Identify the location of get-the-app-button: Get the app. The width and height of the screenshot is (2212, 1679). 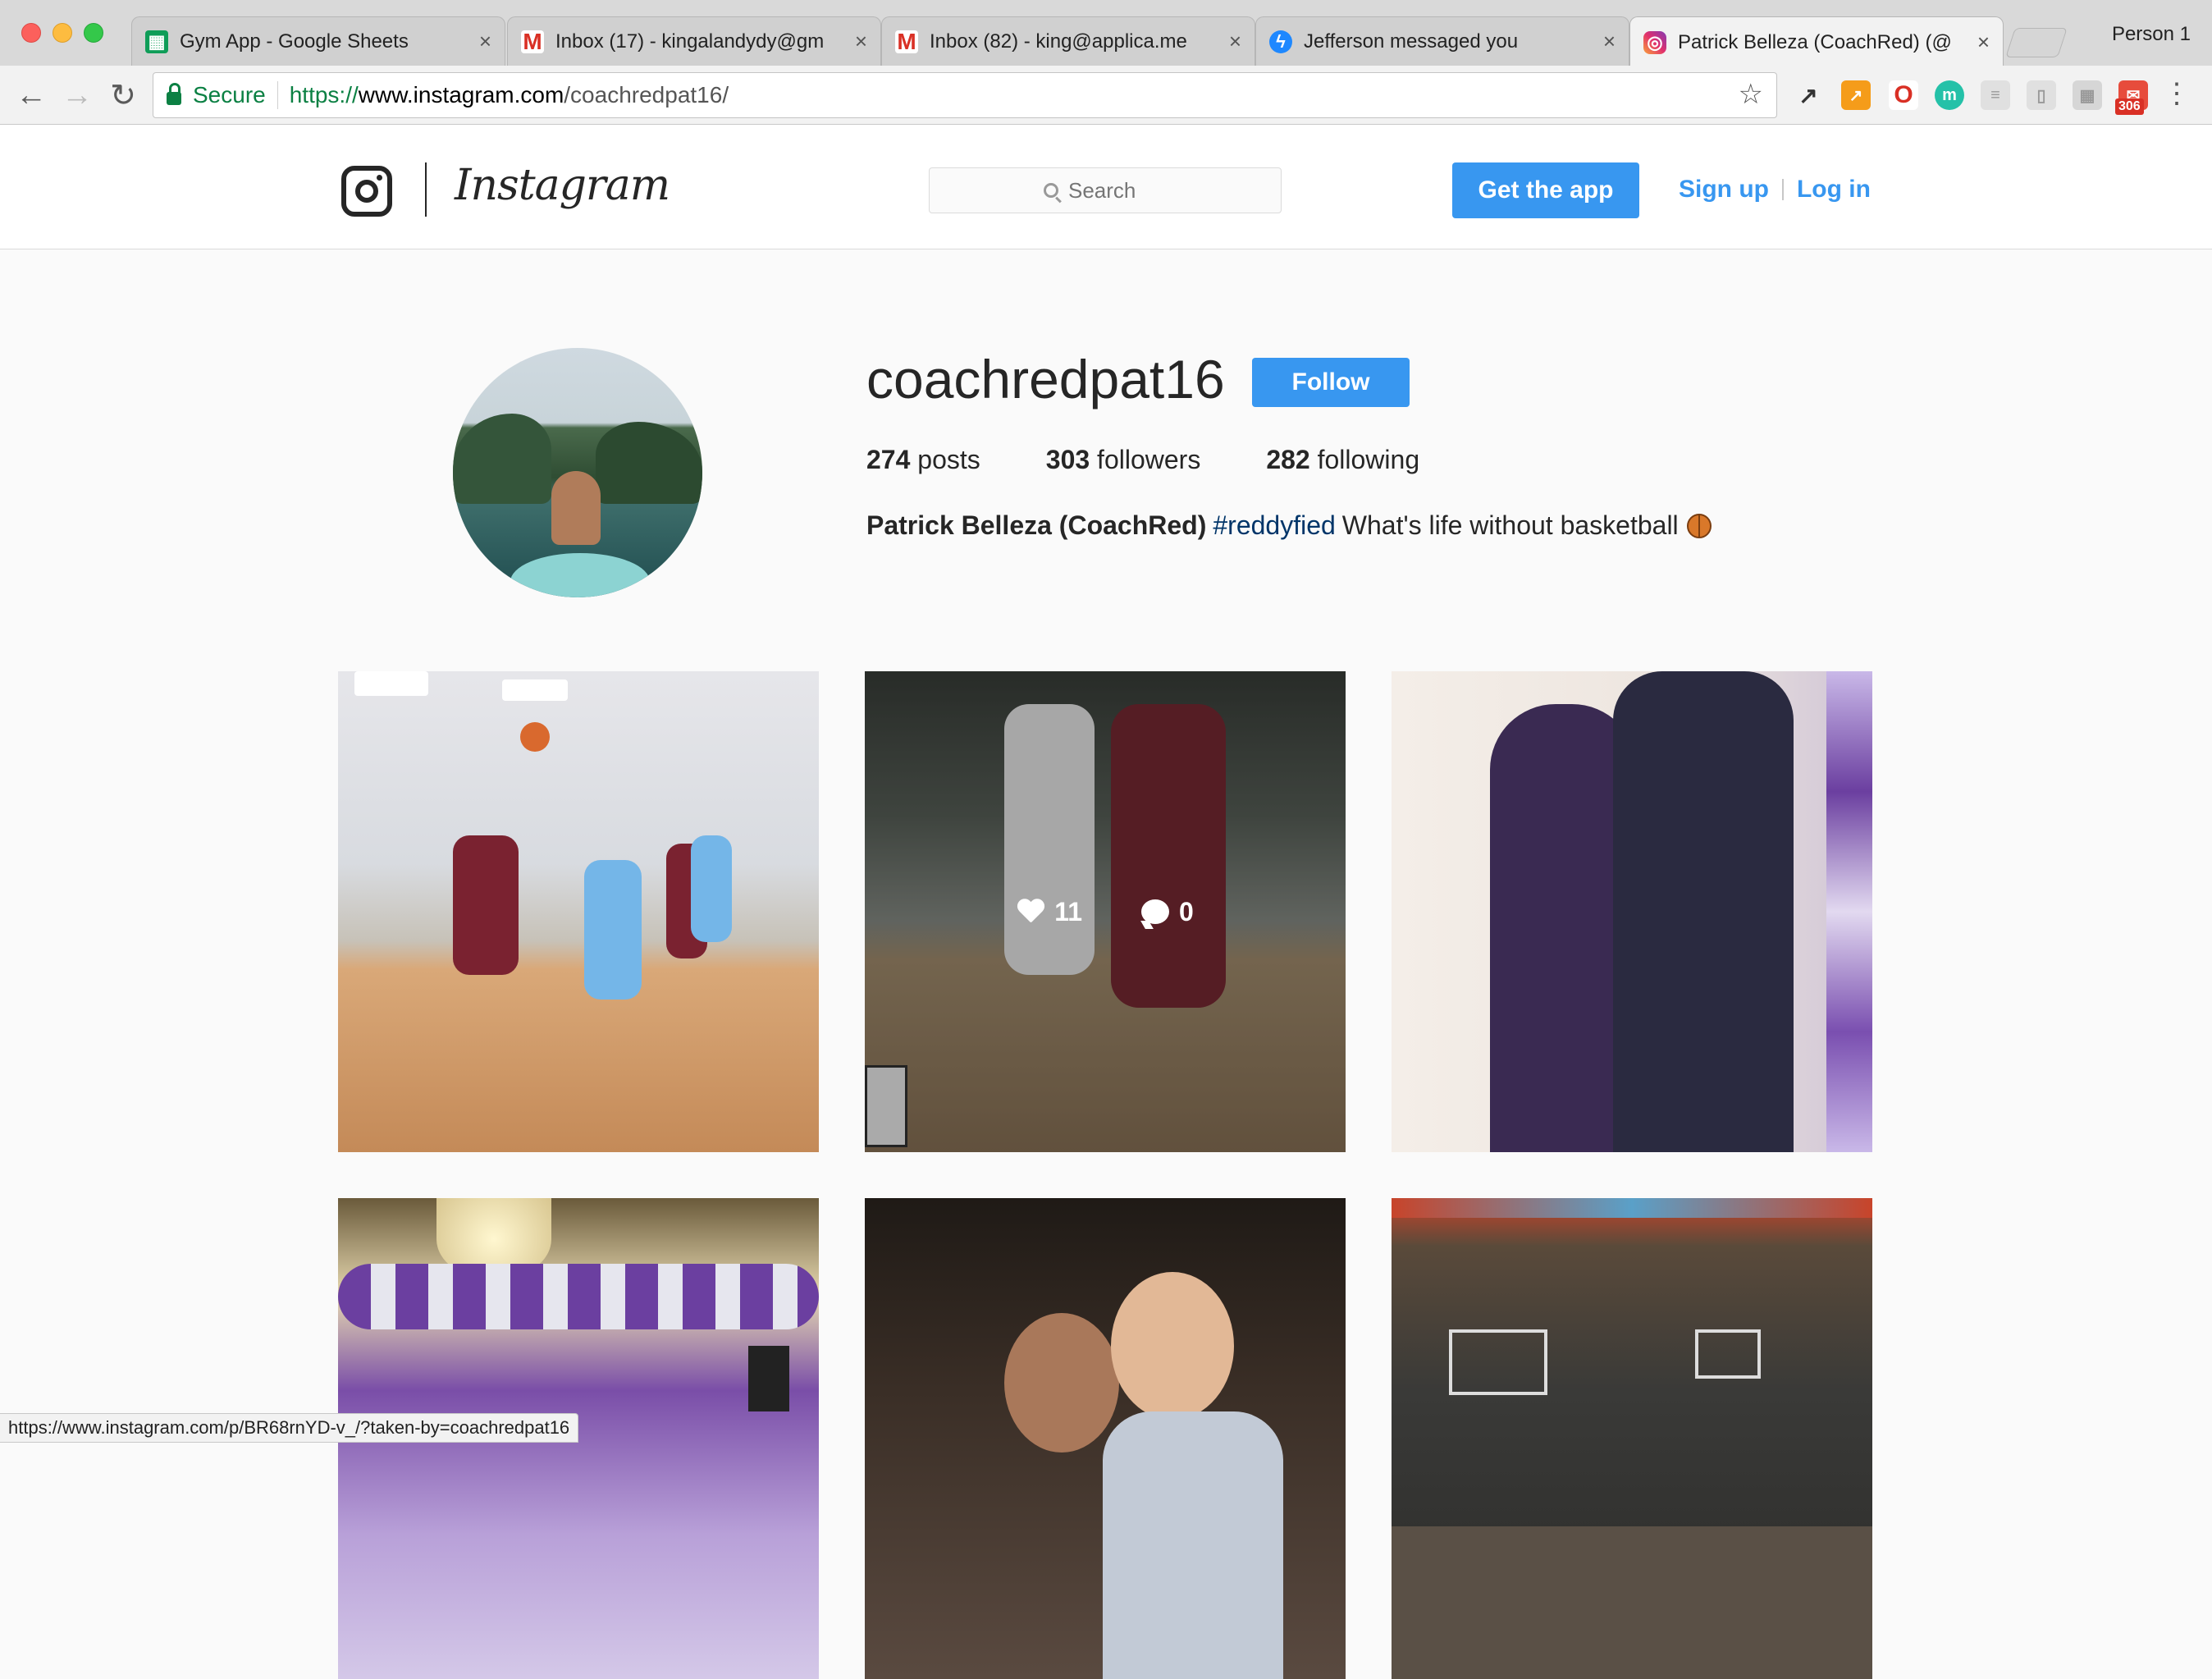
(1545, 190).